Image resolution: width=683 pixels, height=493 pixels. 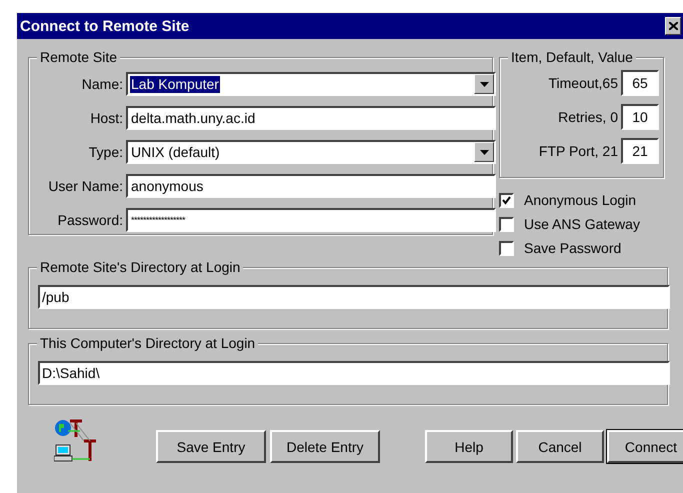 What do you see at coordinates (101, 84) in the screenshot?
I see `field-label: Name:` at bounding box center [101, 84].